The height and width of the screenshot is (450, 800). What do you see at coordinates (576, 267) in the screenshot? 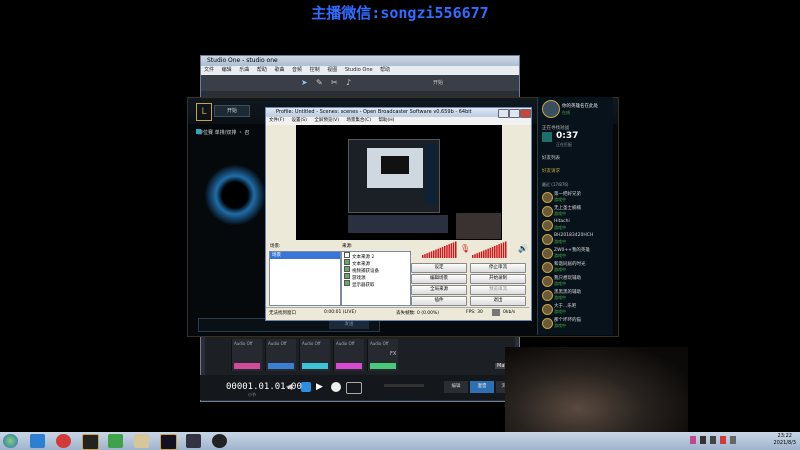
I see `friend-entry: 和谐同居的时光 游戏中` at bounding box center [576, 267].